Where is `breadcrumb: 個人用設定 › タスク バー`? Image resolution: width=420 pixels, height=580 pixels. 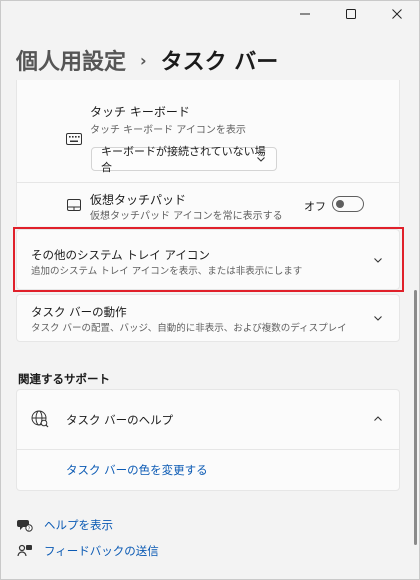 breadcrumb: 個人用設定 › タスク バー is located at coordinates (147, 60).